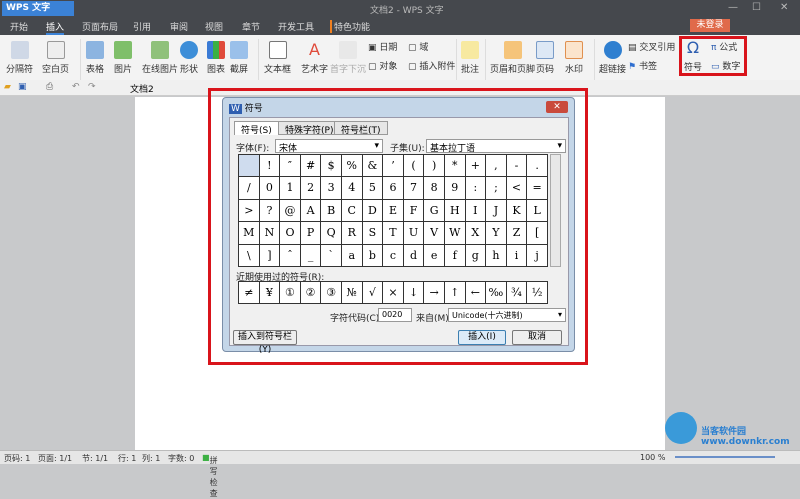 Image resolution: width=800 pixels, height=499 pixels. Describe the element at coordinates (382, 46) in the screenshot. I see `date-button: ▣ 日期` at that location.